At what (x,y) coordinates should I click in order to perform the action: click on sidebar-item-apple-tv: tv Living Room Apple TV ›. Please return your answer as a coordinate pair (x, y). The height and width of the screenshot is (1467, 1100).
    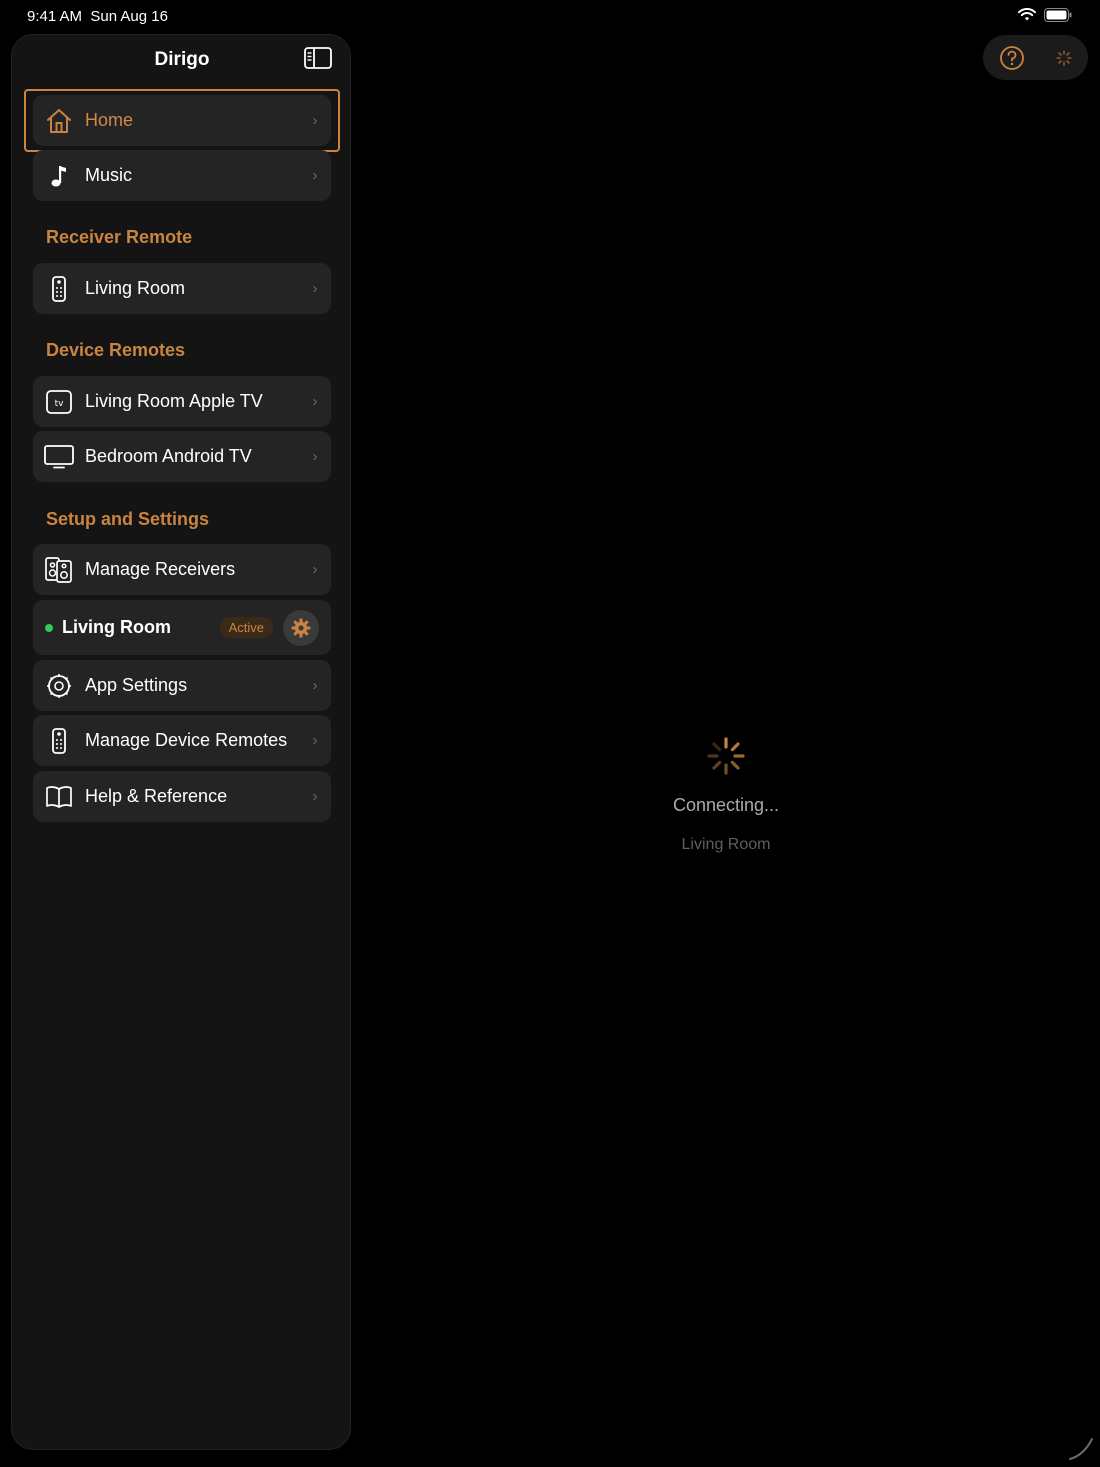
    Looking at the image, I should click on (182, 401).